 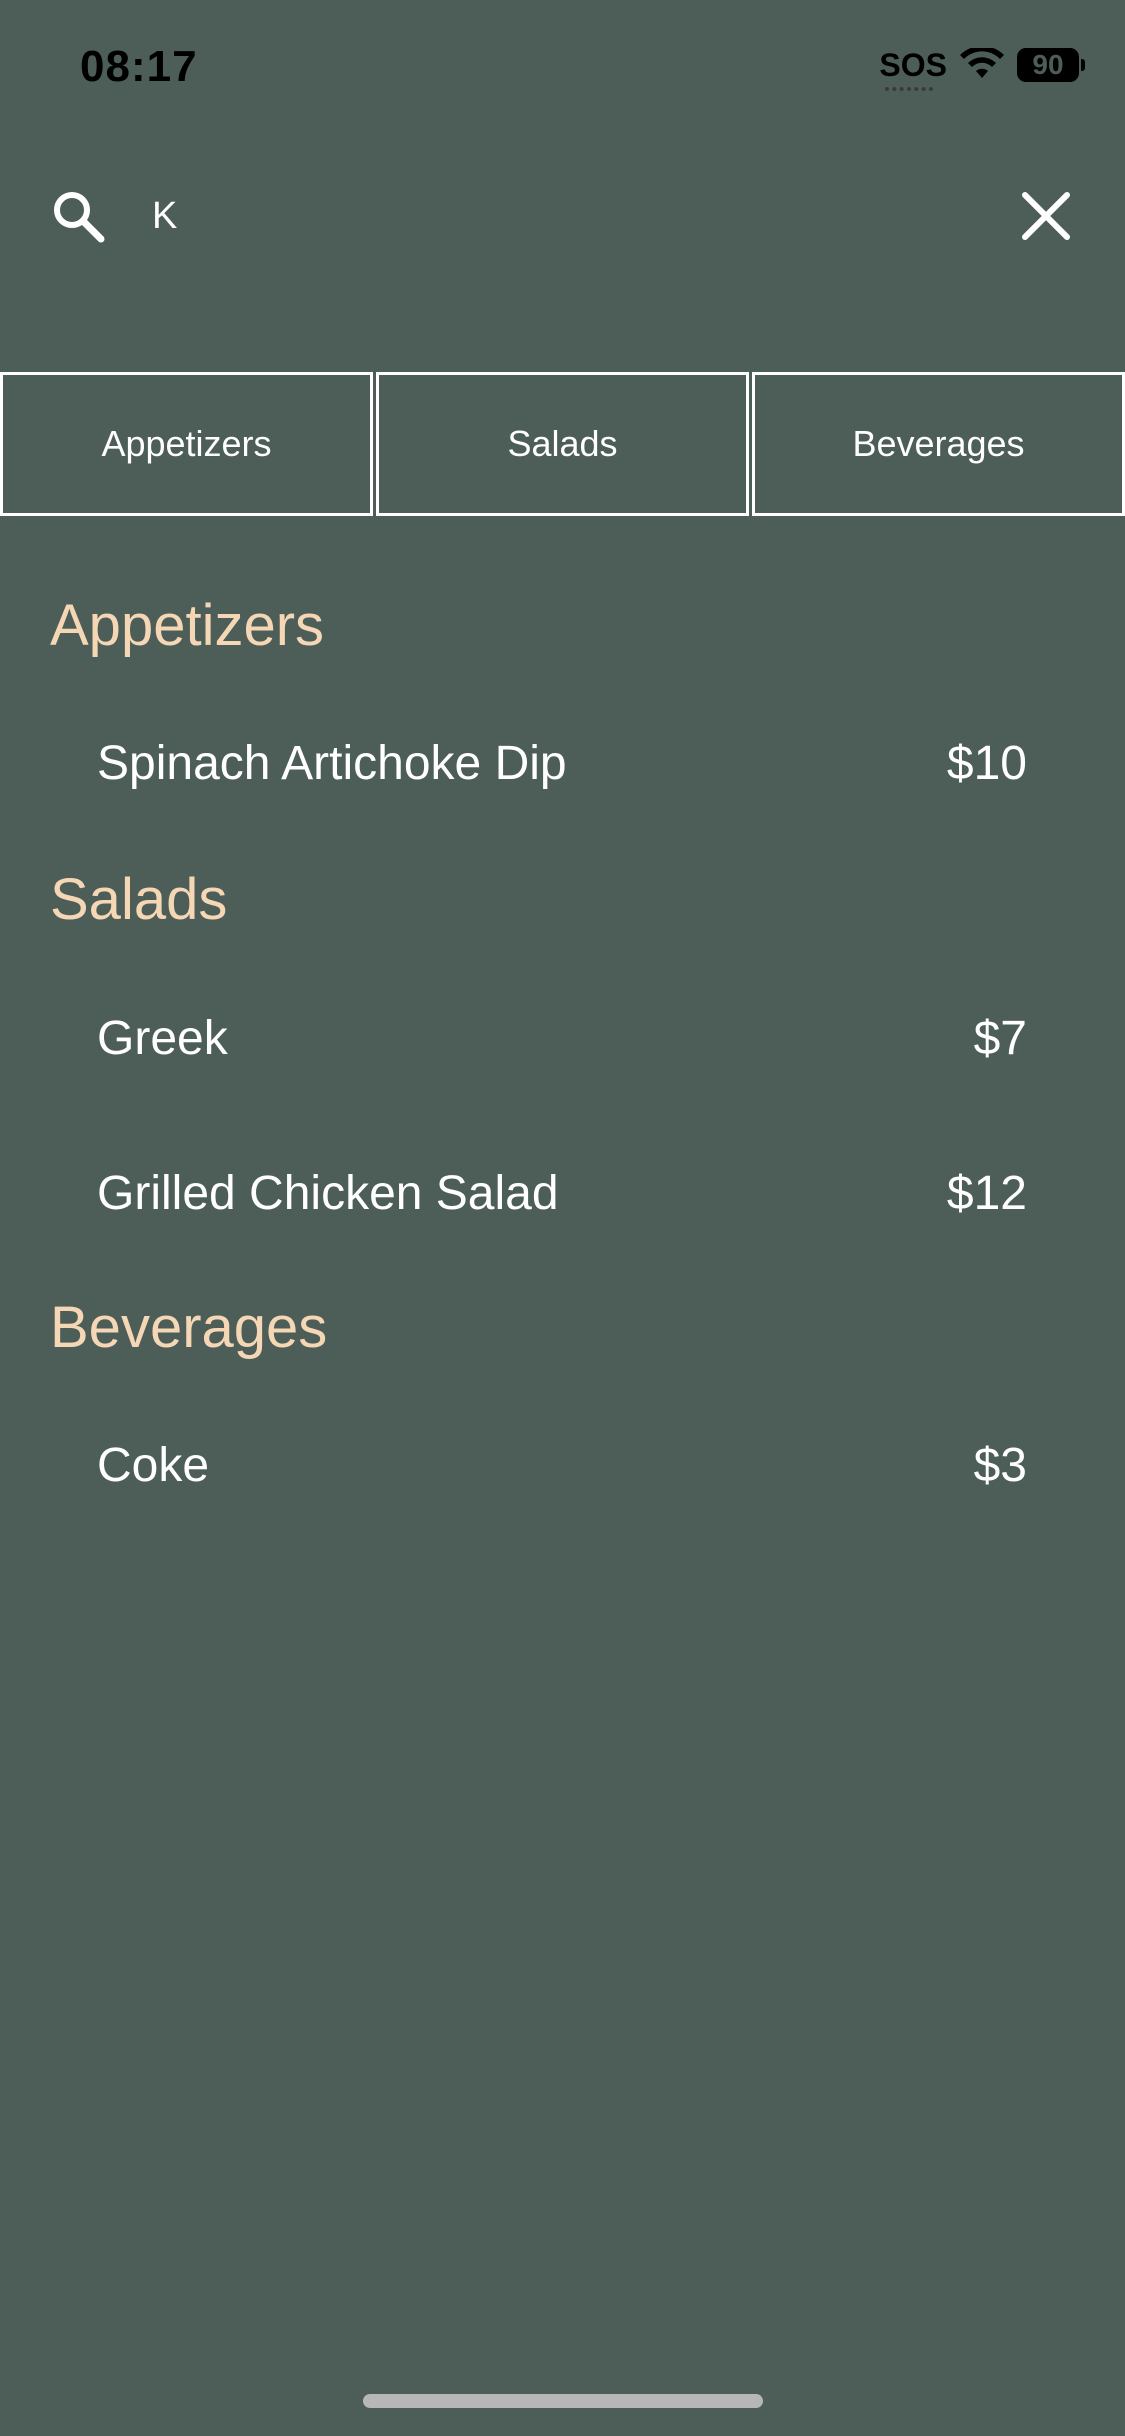 What do you see at coordinates (332, 763) in the screenshot?
I see `menu-item-name: Spinach Artichoke Dip` at bounding box center [332, 763].